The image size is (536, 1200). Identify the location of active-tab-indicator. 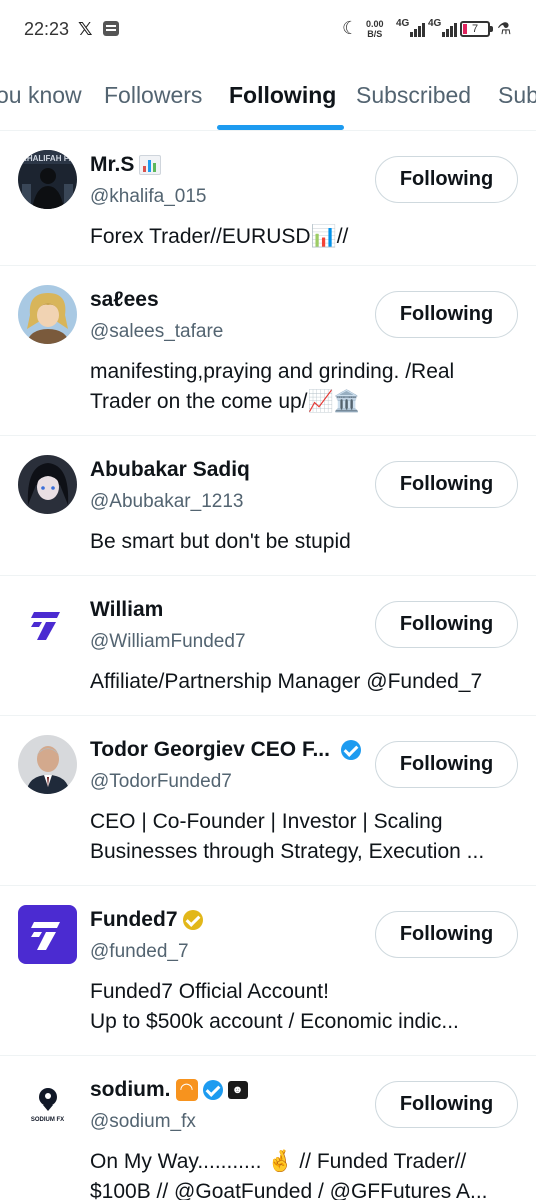
(280, 127).